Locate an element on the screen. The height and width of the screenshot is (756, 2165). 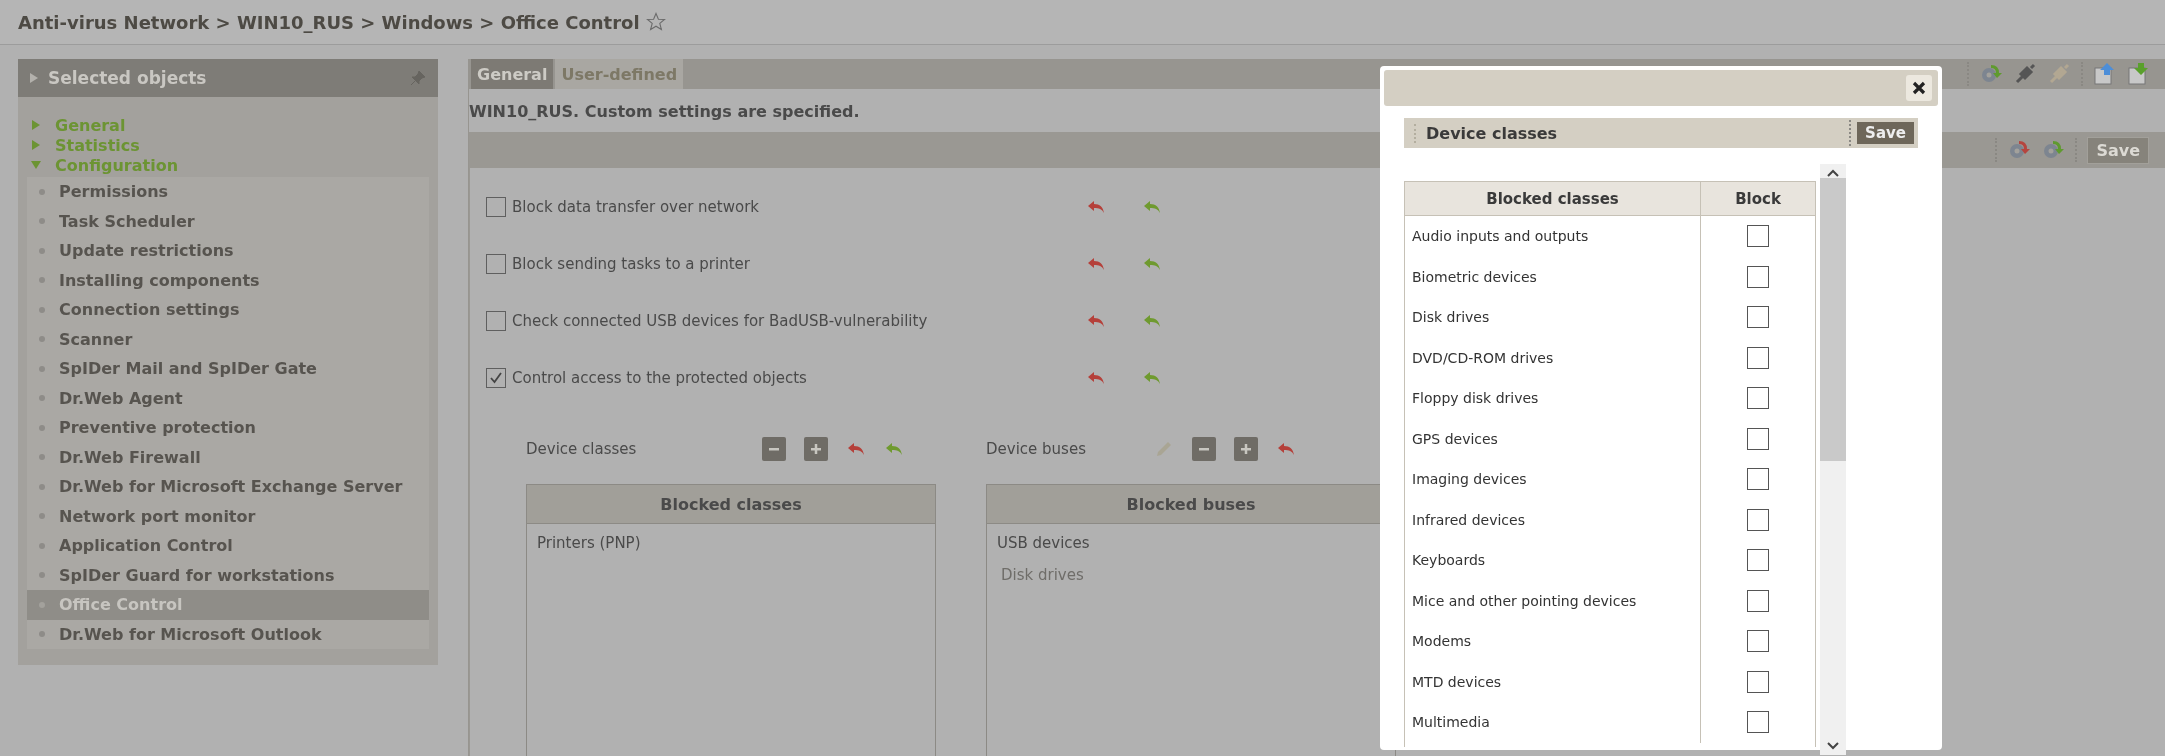
table-cell-text: Floppy disk drives is located at coordinates (1475, 399).